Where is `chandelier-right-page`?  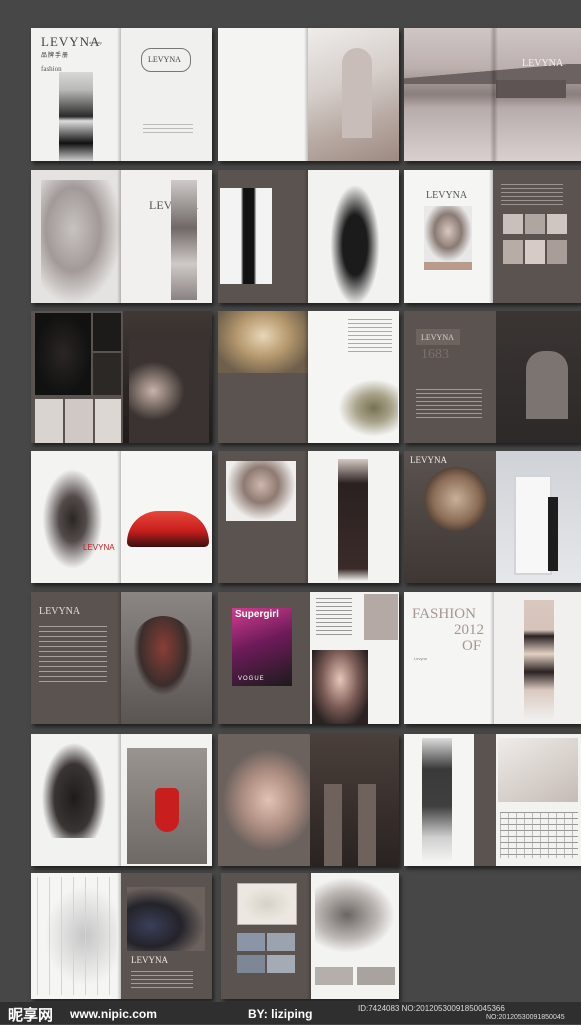 chandelier-right-page is located at coordinates (166, 800).